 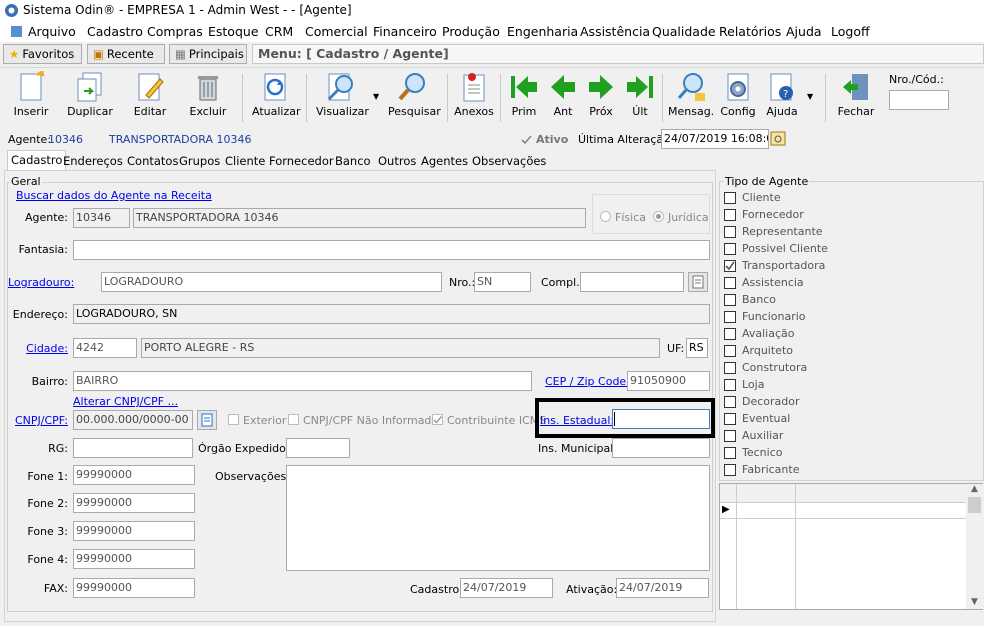 What do you see at coordinates (175, 31) in the screenshot?
I see `menu-compras: Compras` at bounding box center [175, 31].